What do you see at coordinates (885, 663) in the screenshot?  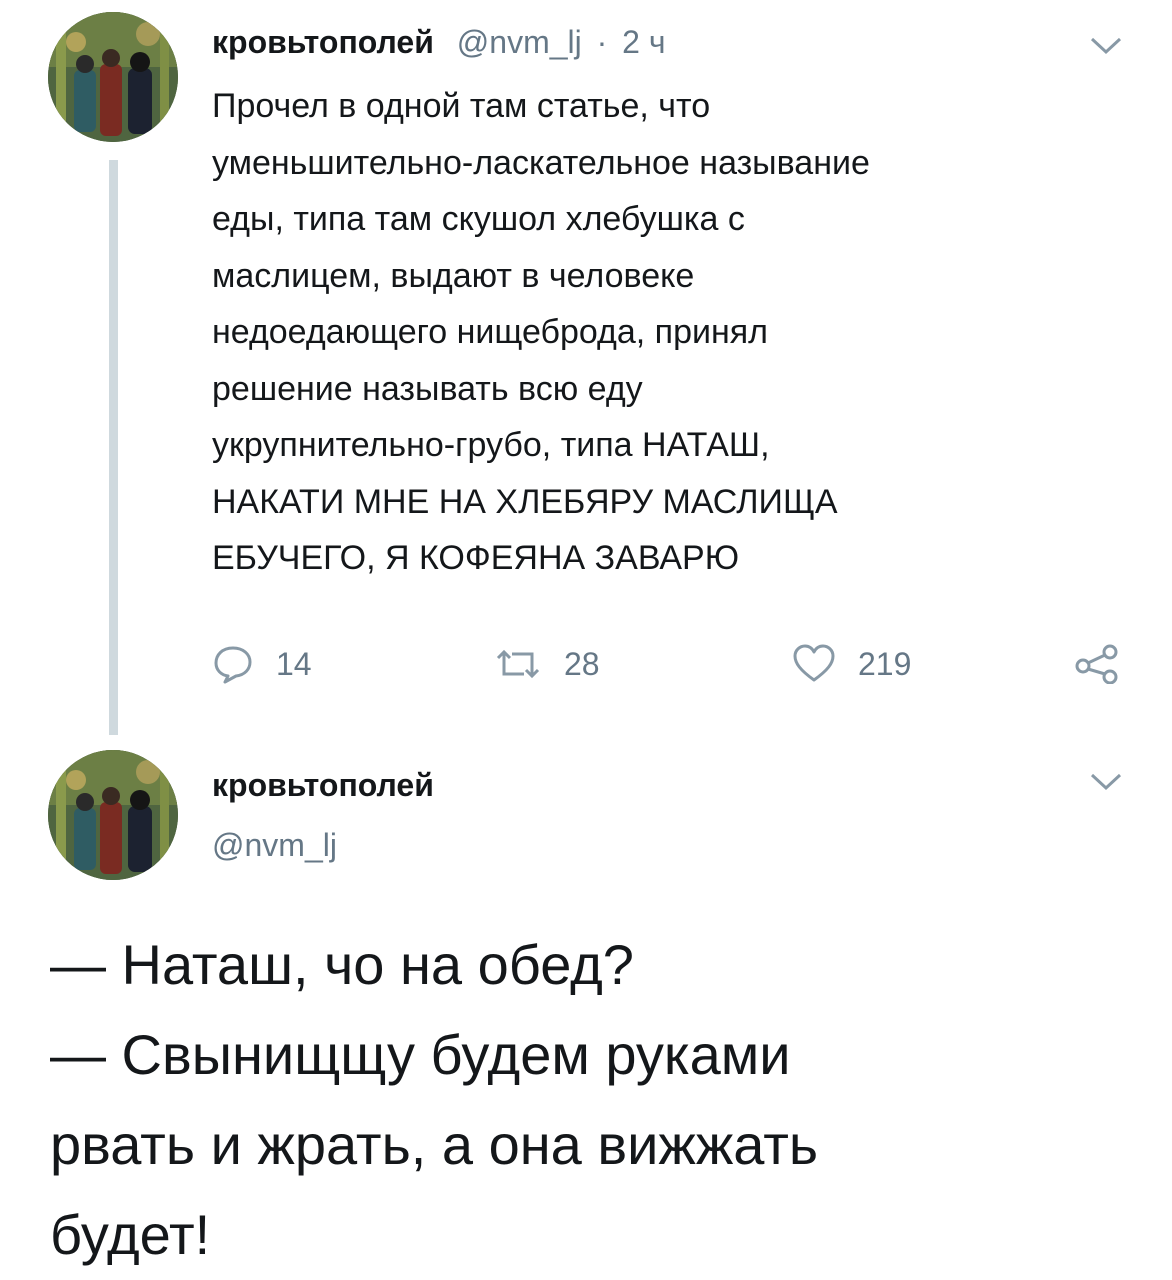 I see `like-count: 219` at bounding box center [885, 663].